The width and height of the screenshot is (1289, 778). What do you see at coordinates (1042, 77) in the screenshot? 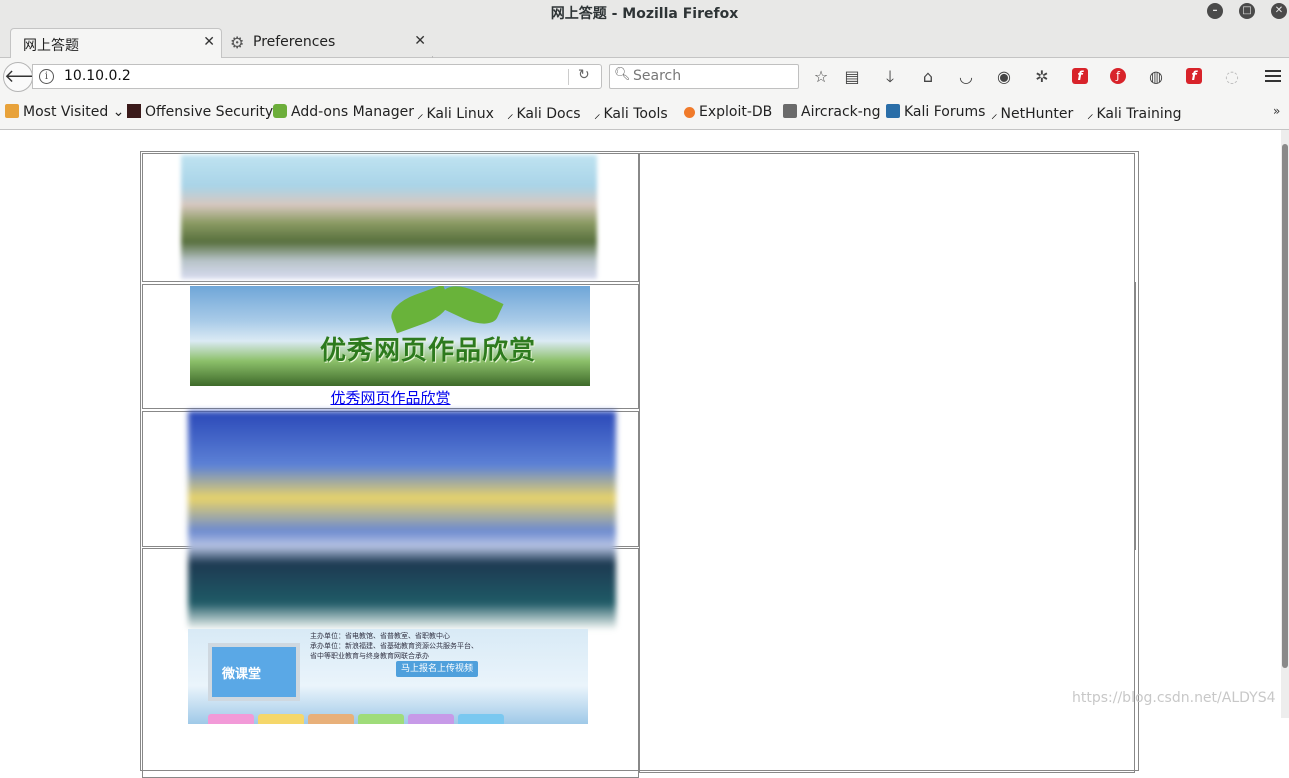
I see `spider-extension-icon: ✲` at bounding box center [1042, 77].